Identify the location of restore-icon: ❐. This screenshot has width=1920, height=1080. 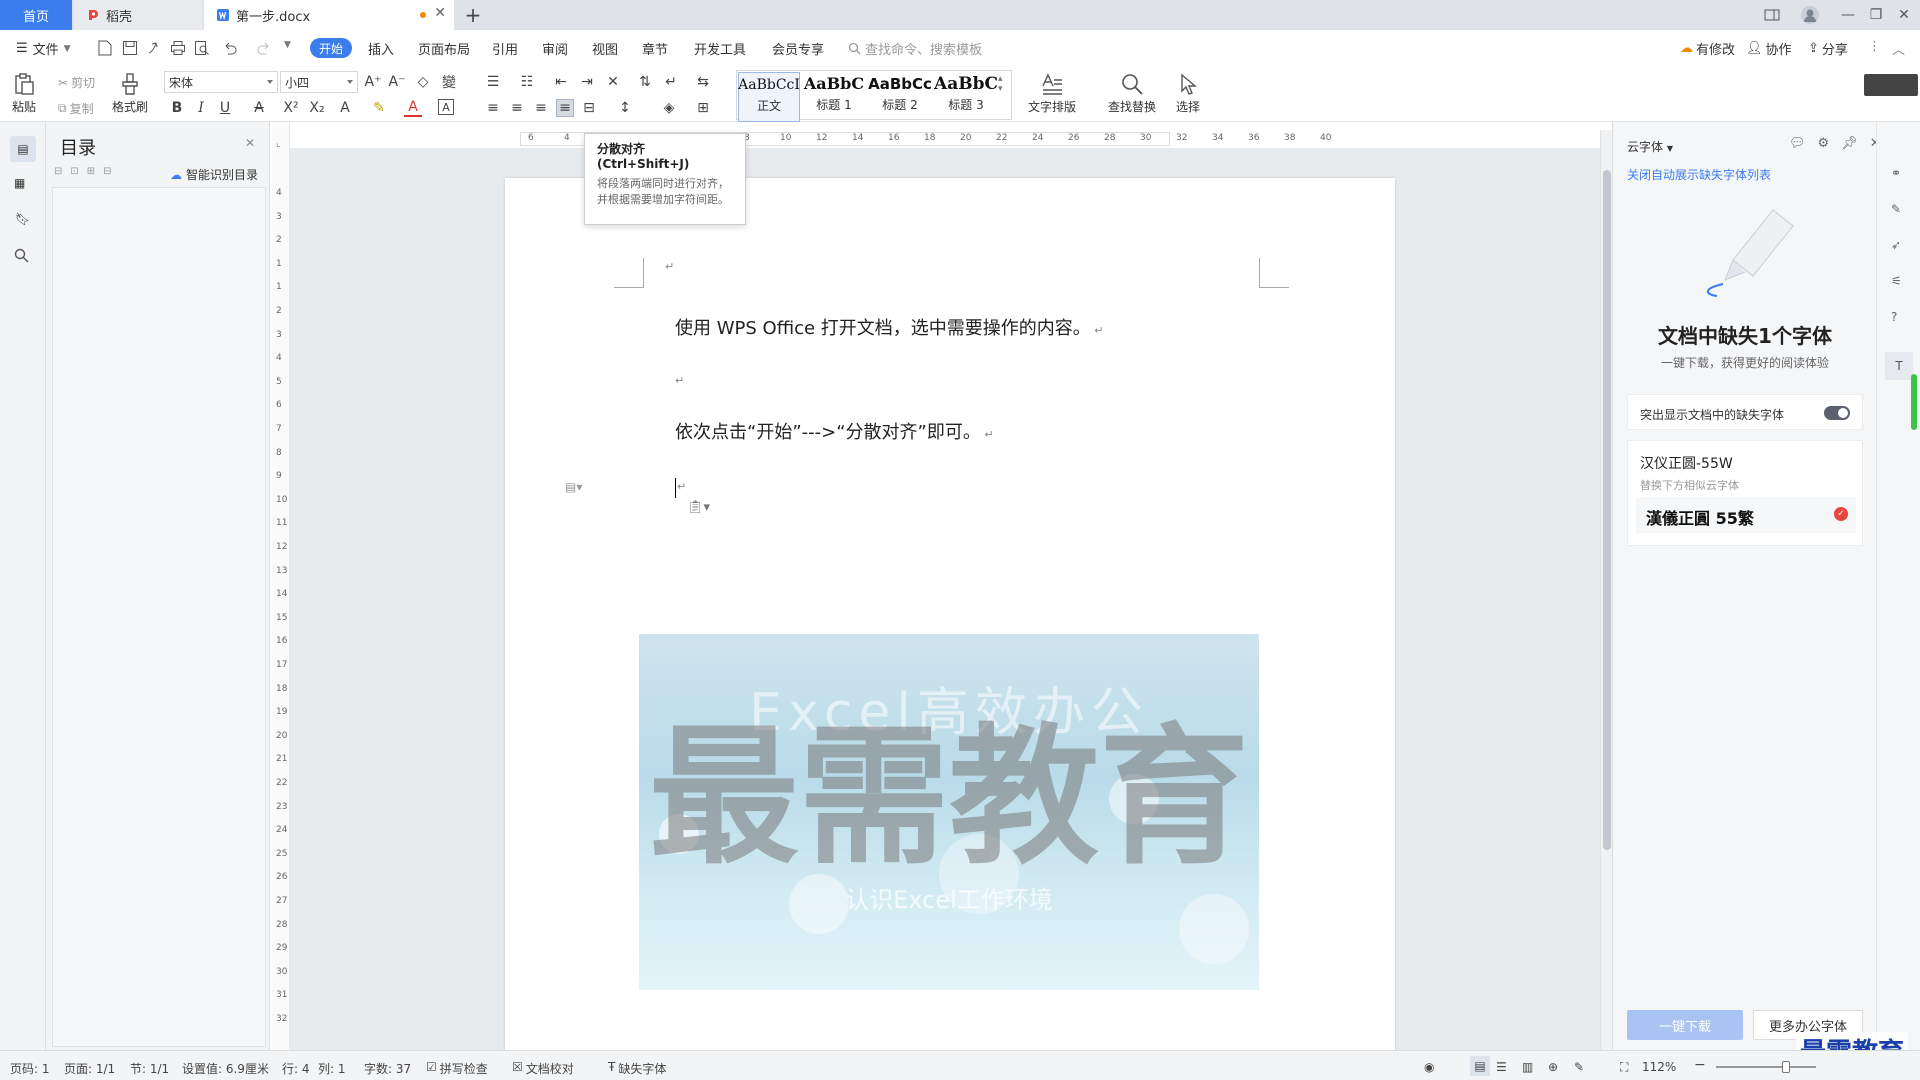
(1876, 15).